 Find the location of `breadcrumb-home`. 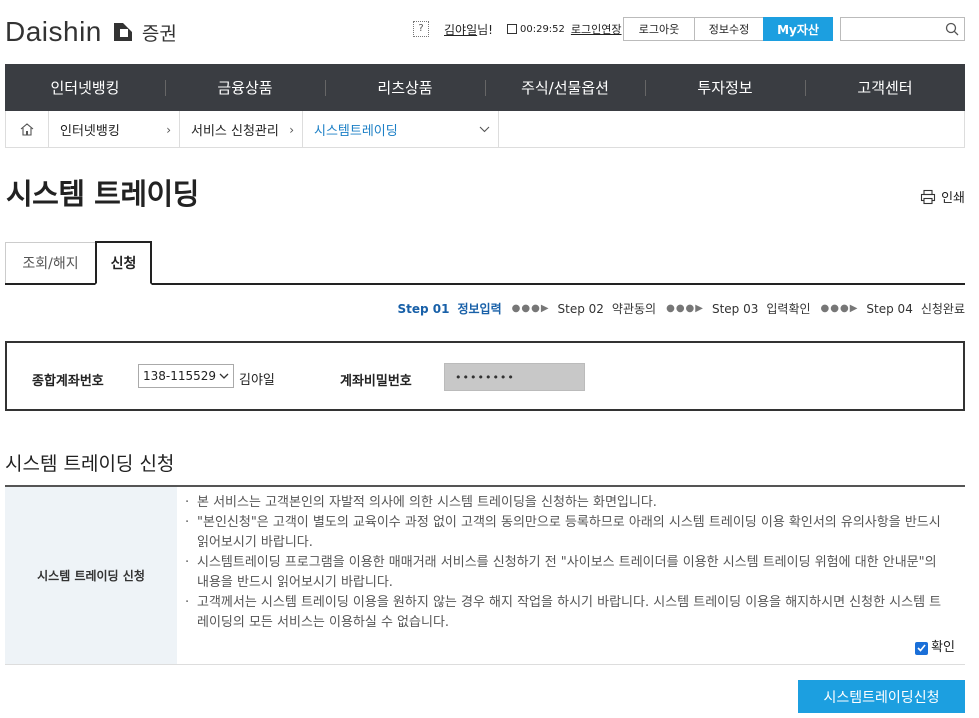

breadcrumb-home is located at coordinates (27, 129).